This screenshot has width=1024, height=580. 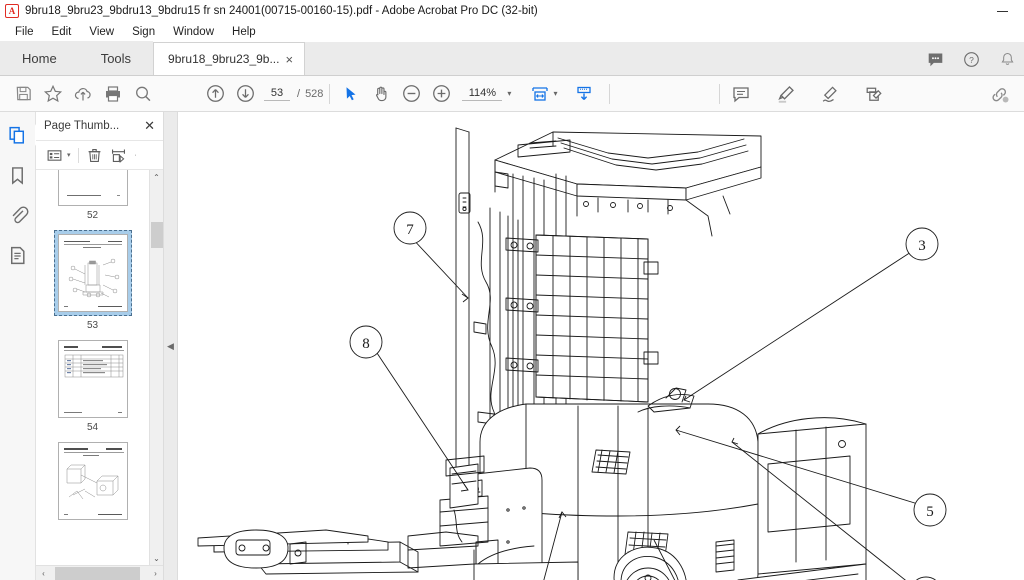 I want to click on menu-view: View, so click(x=101, y=32).